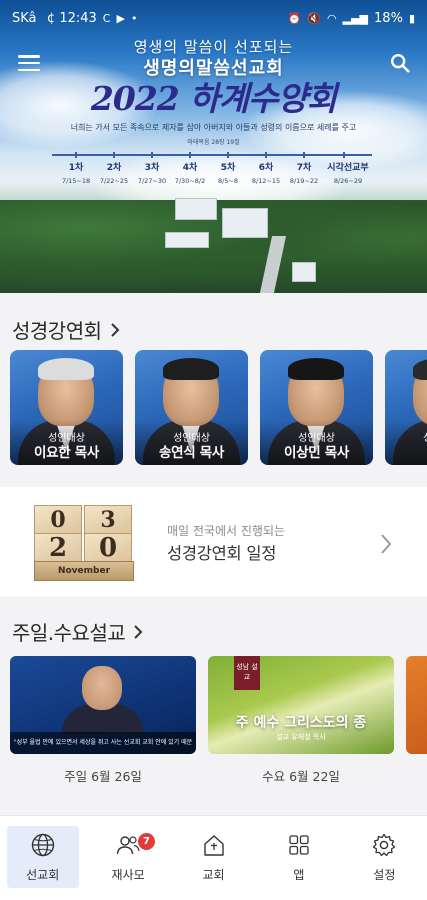 The height and width of the screenshot is (900, 427). I want to click on sermon-thumbnail, so click(416, 705).